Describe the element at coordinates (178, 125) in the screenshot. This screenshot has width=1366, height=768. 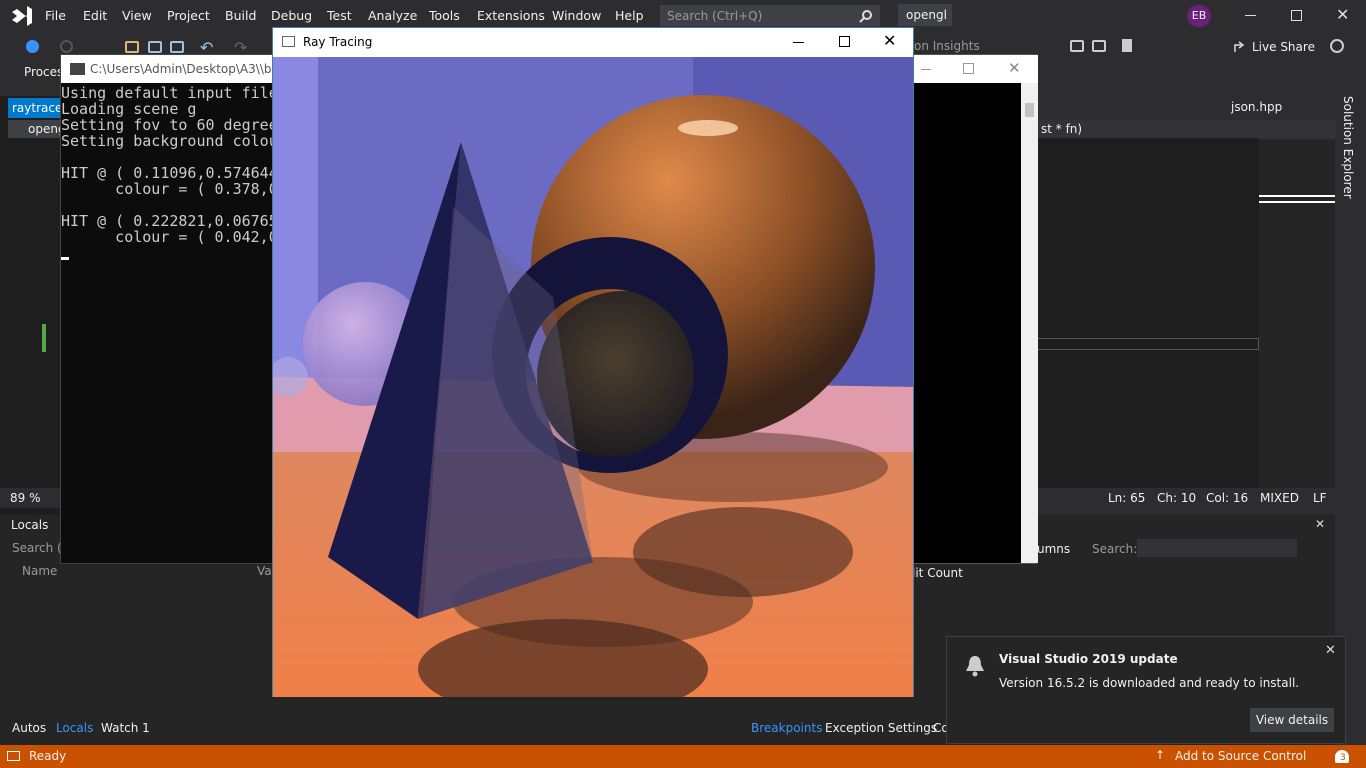
I see `console-line: Setting fov to 60 degrees.` at that location.